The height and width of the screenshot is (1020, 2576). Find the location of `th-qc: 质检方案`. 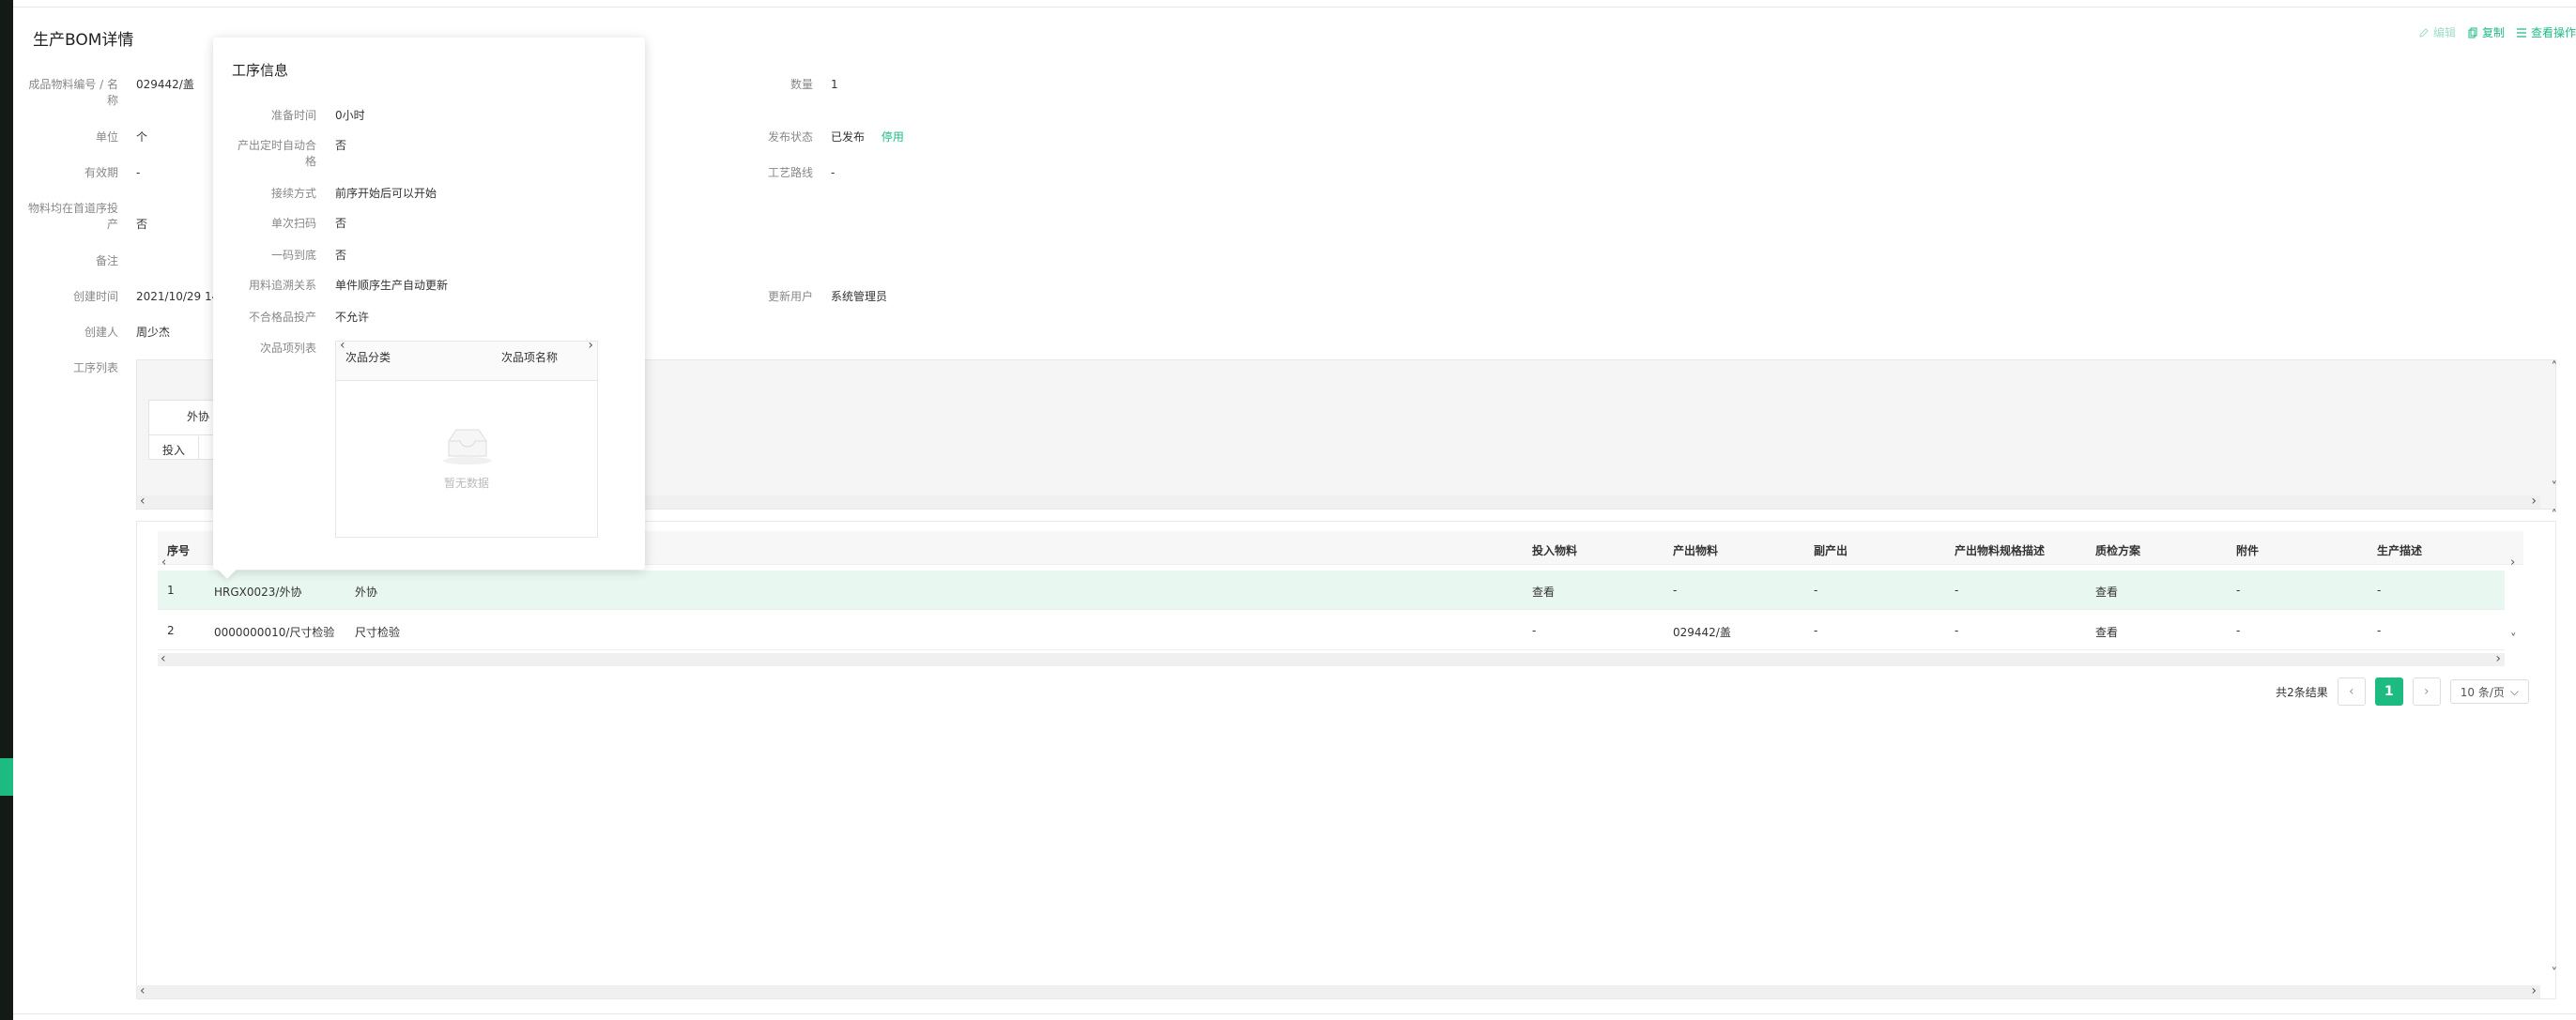

th-qc: 质检方案 is located at coordinates (2118, 550).